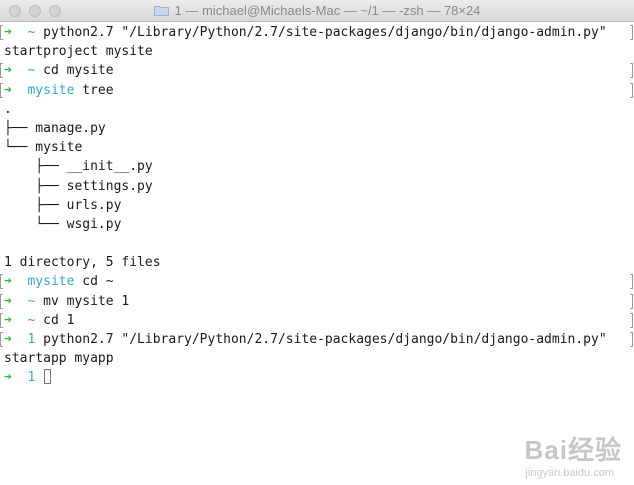 Image resolution: width=634 pixels, height=485 pixels. What do you see at coordinates (319, 224) in the screenshot?
I see `output-line: └── wsgi.py` at bounding box center [319, 224].